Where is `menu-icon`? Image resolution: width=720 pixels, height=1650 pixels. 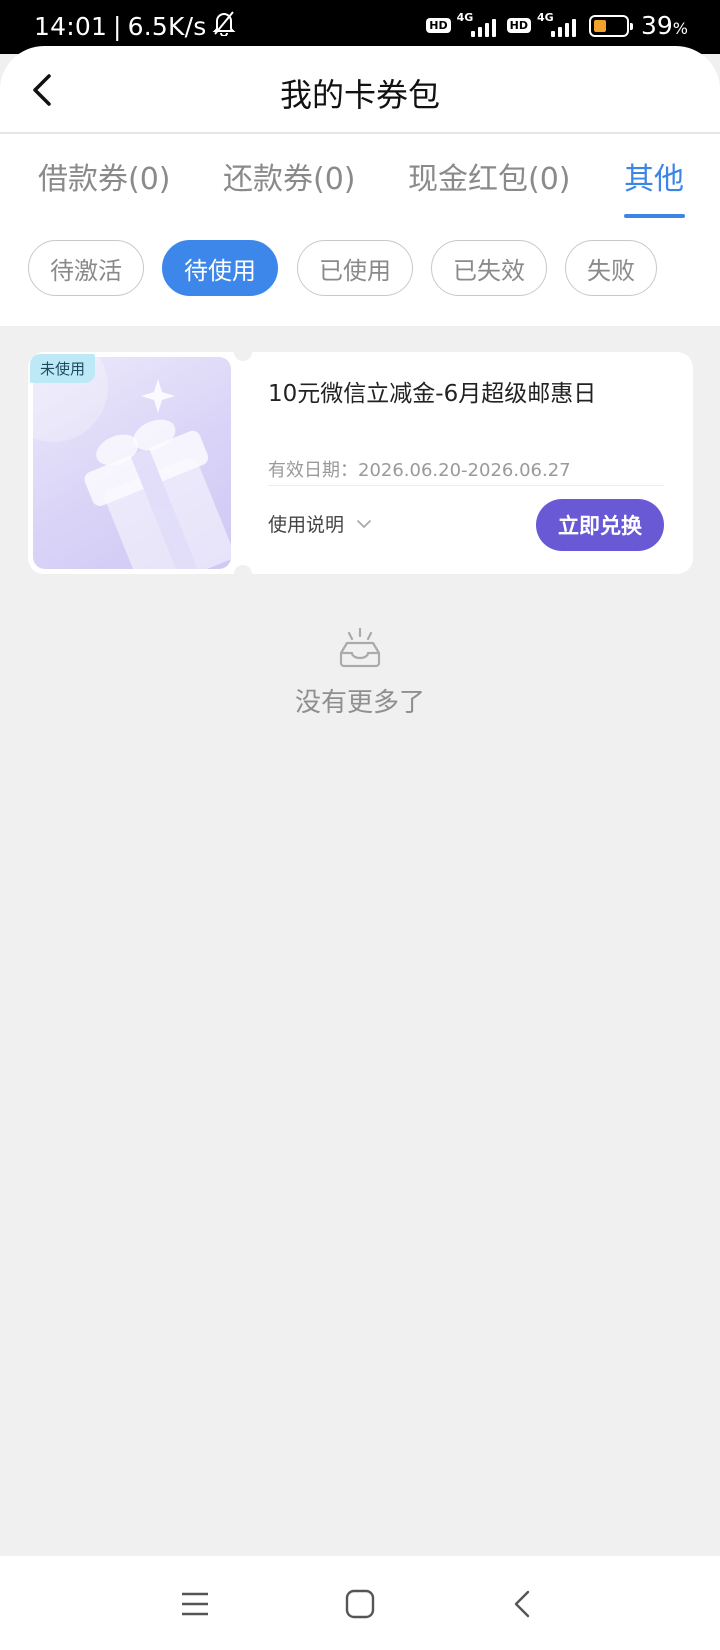
menu-icon is located at coordinates (195, 1604).